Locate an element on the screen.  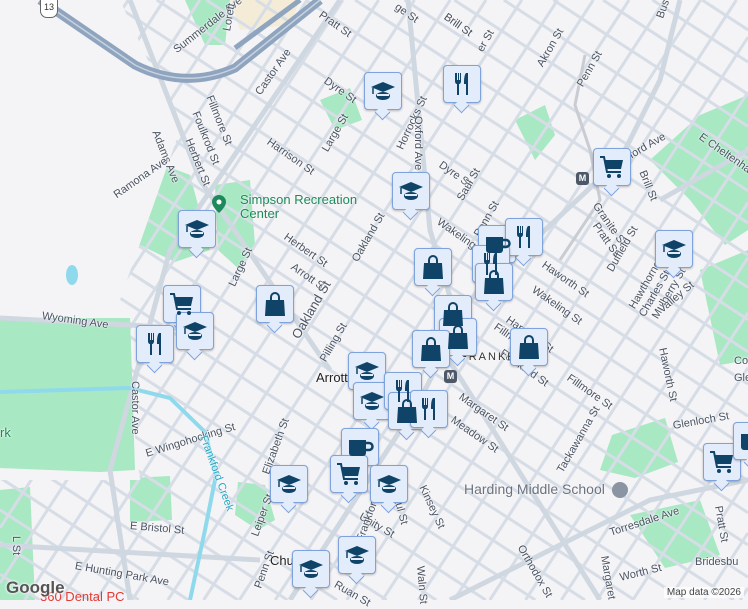
harding-middle-school: Harding Middle School is located at coordinates (546, 490).